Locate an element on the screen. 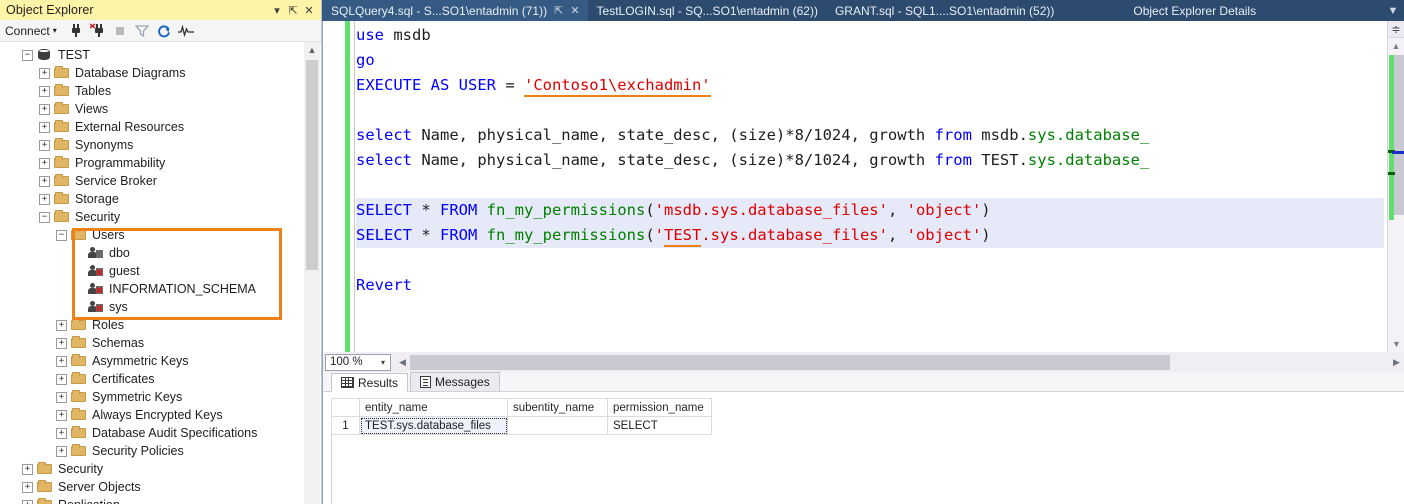  editor-horizontal-scrollbar: ◀ ▶ is located at coordinates (899, 362).